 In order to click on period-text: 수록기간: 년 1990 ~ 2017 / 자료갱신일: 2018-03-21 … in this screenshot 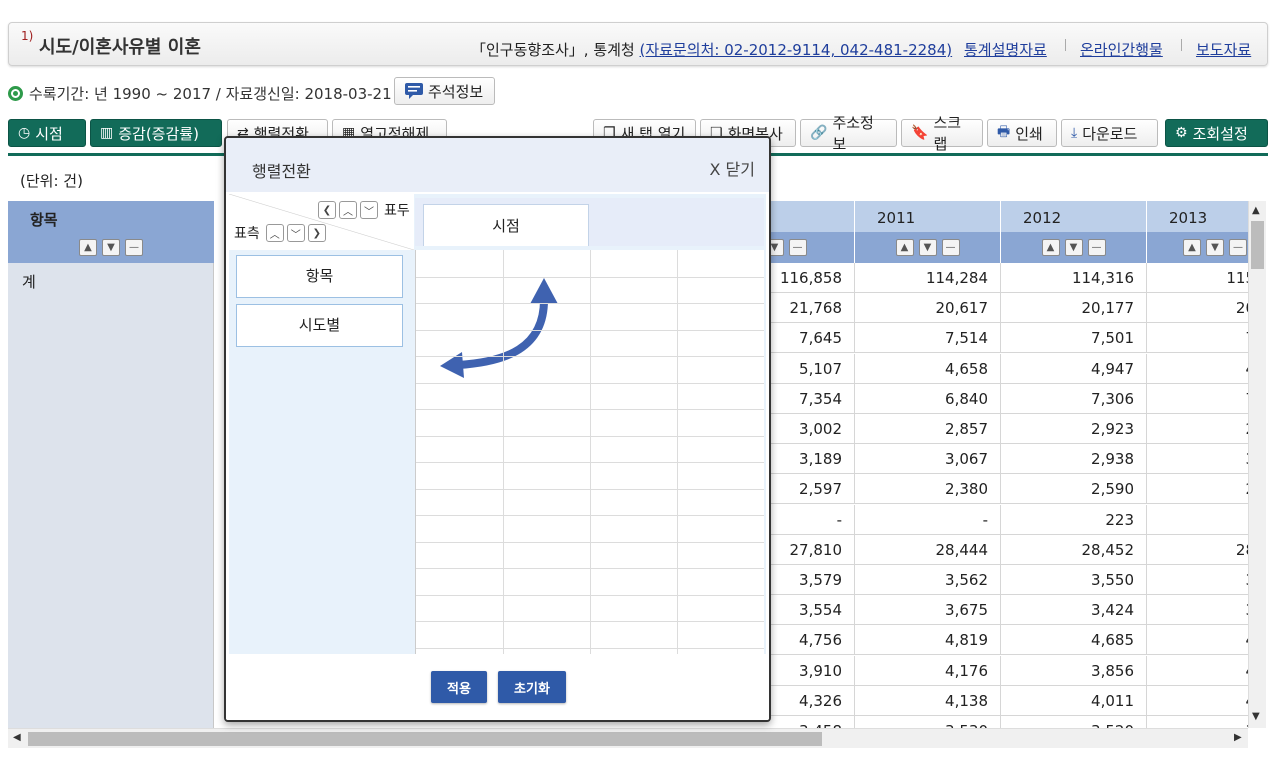, I will do `click(215, 93)`.